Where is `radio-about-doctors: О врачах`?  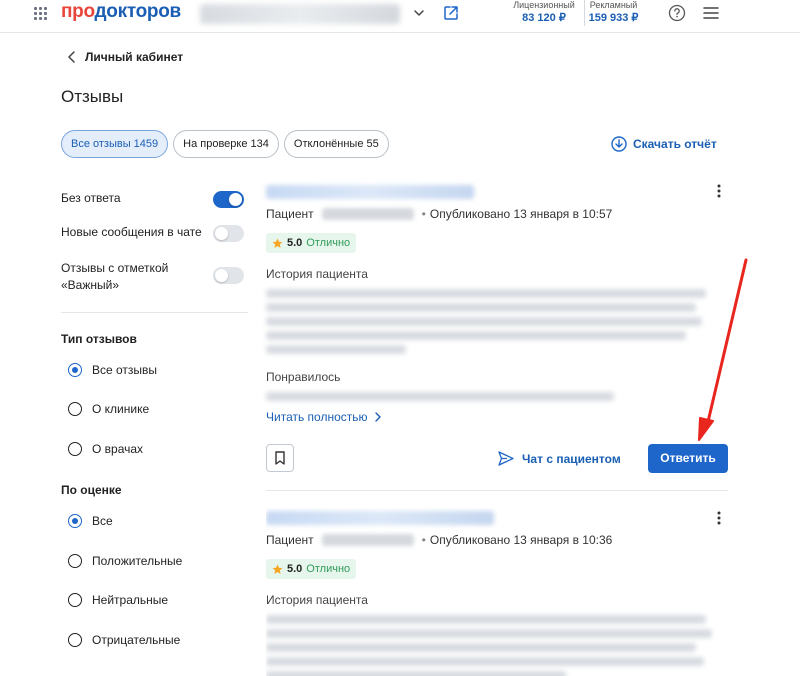 radio-about-doctors: О врачах is located at coordinates (105, 449).